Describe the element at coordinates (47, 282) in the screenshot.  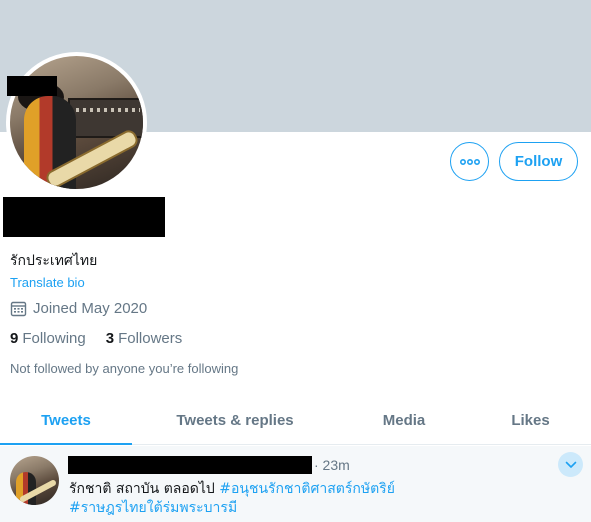
I see `translate-bio-link: Translate bio` at that location.